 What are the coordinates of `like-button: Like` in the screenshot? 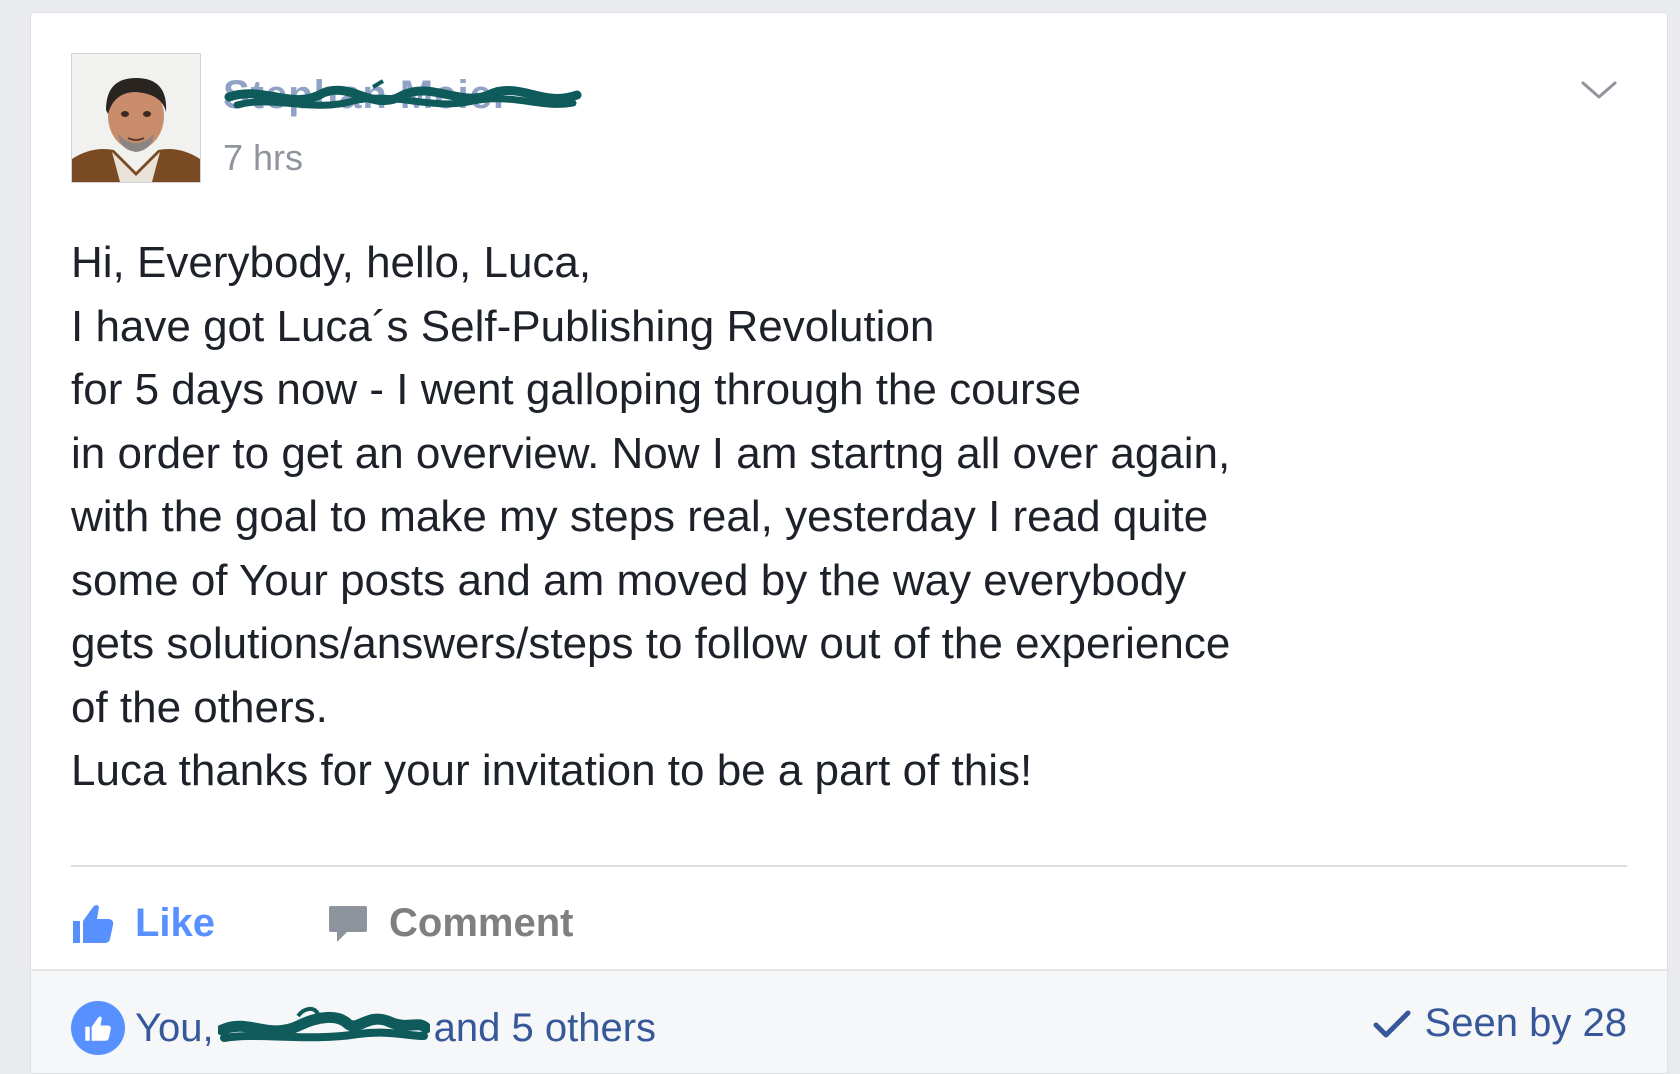 It's located at (143, 923).